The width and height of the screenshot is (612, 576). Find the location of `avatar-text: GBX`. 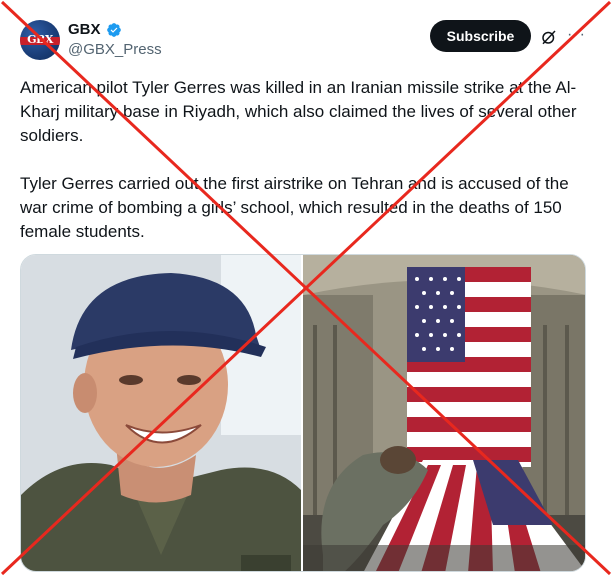

avatar-text: GBX is located at coordinates (40, 39).